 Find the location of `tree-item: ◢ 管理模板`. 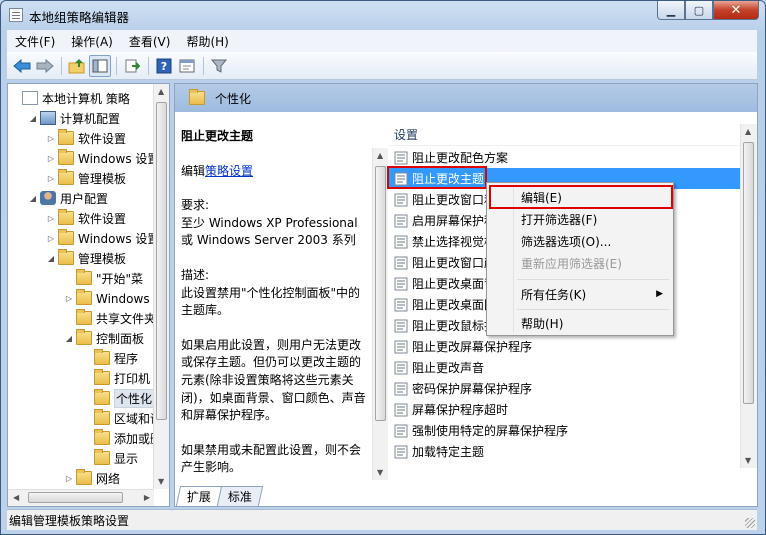

tree-item: ◢ 管理模板 is located at coordinates (86, 258).